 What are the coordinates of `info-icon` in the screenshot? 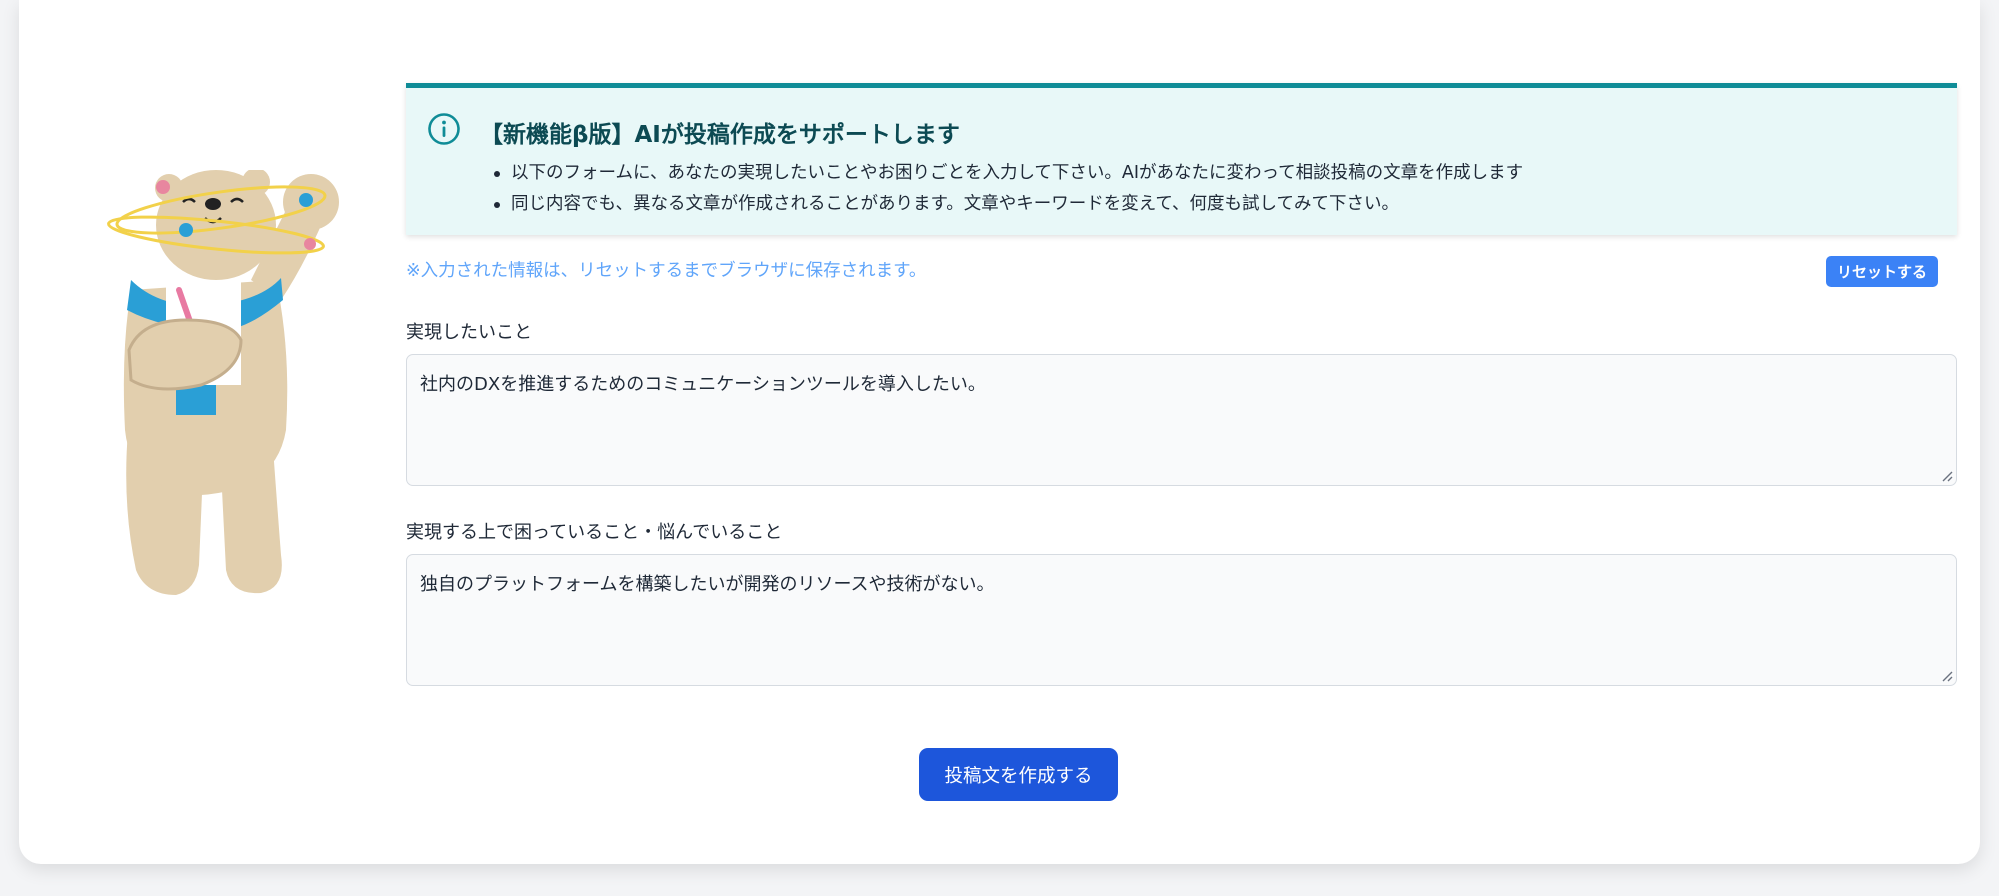 It's located at (444, 129).